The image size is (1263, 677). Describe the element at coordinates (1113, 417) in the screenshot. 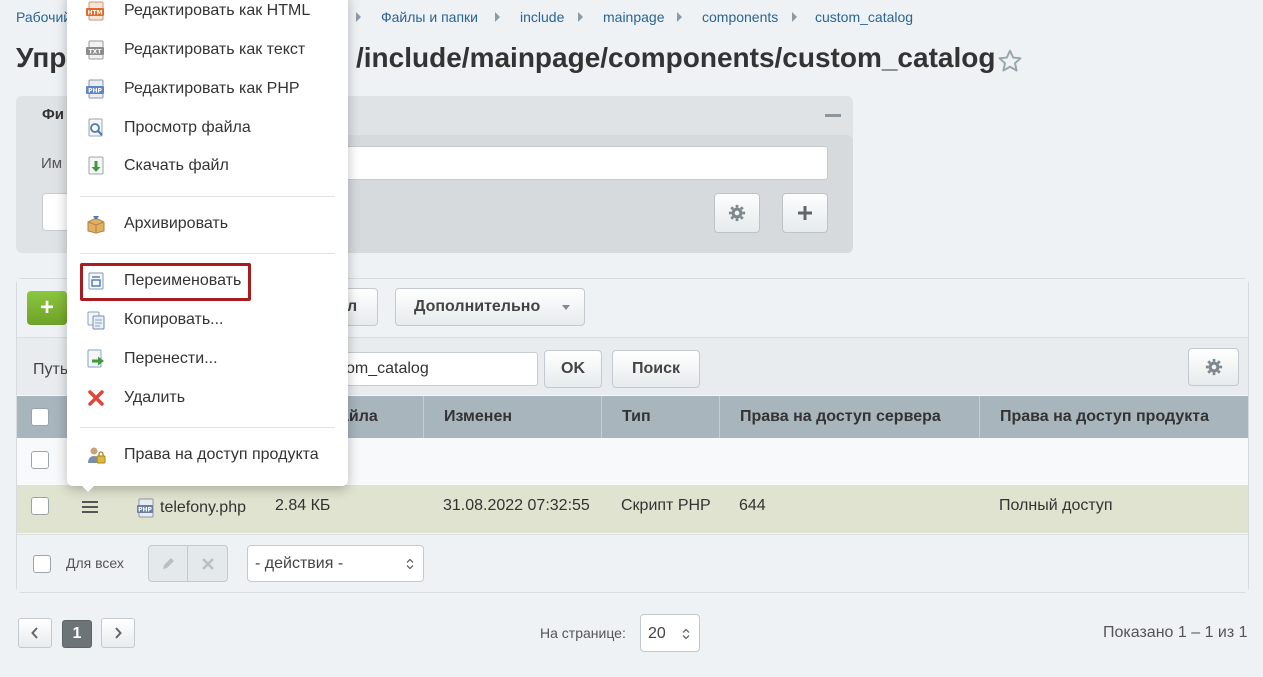

I see `column-header-product-rights: Права на доступ продукта` at that location.